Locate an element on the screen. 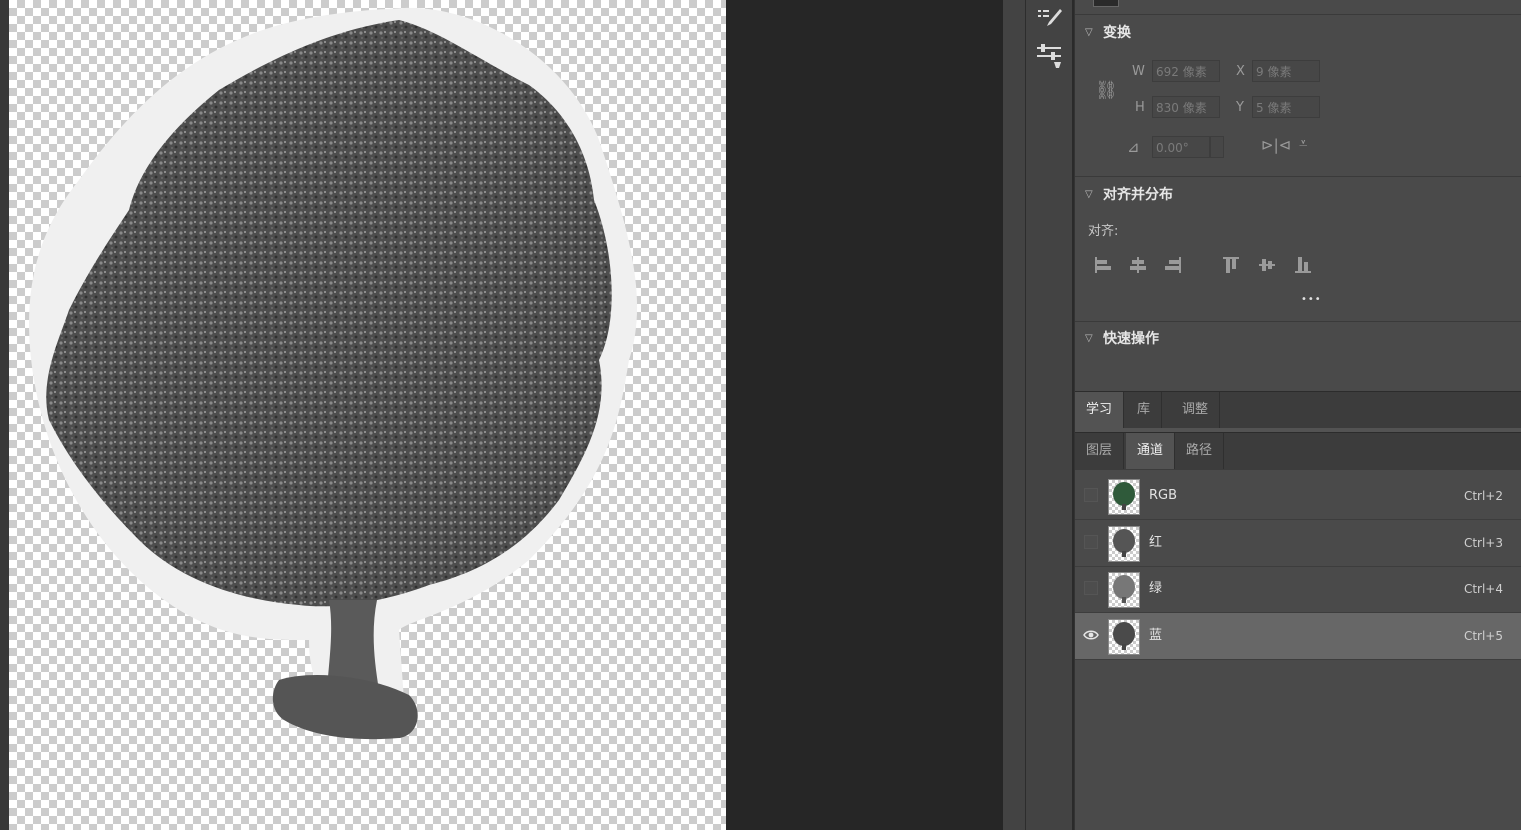  channel-row-green: 绿 Ctrl+4 is located at coordinates (1298, 589).